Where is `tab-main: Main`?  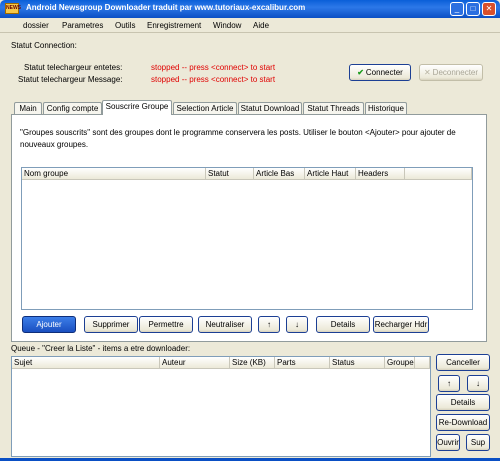
tab-main: Main is located at coordinates (28, 108).